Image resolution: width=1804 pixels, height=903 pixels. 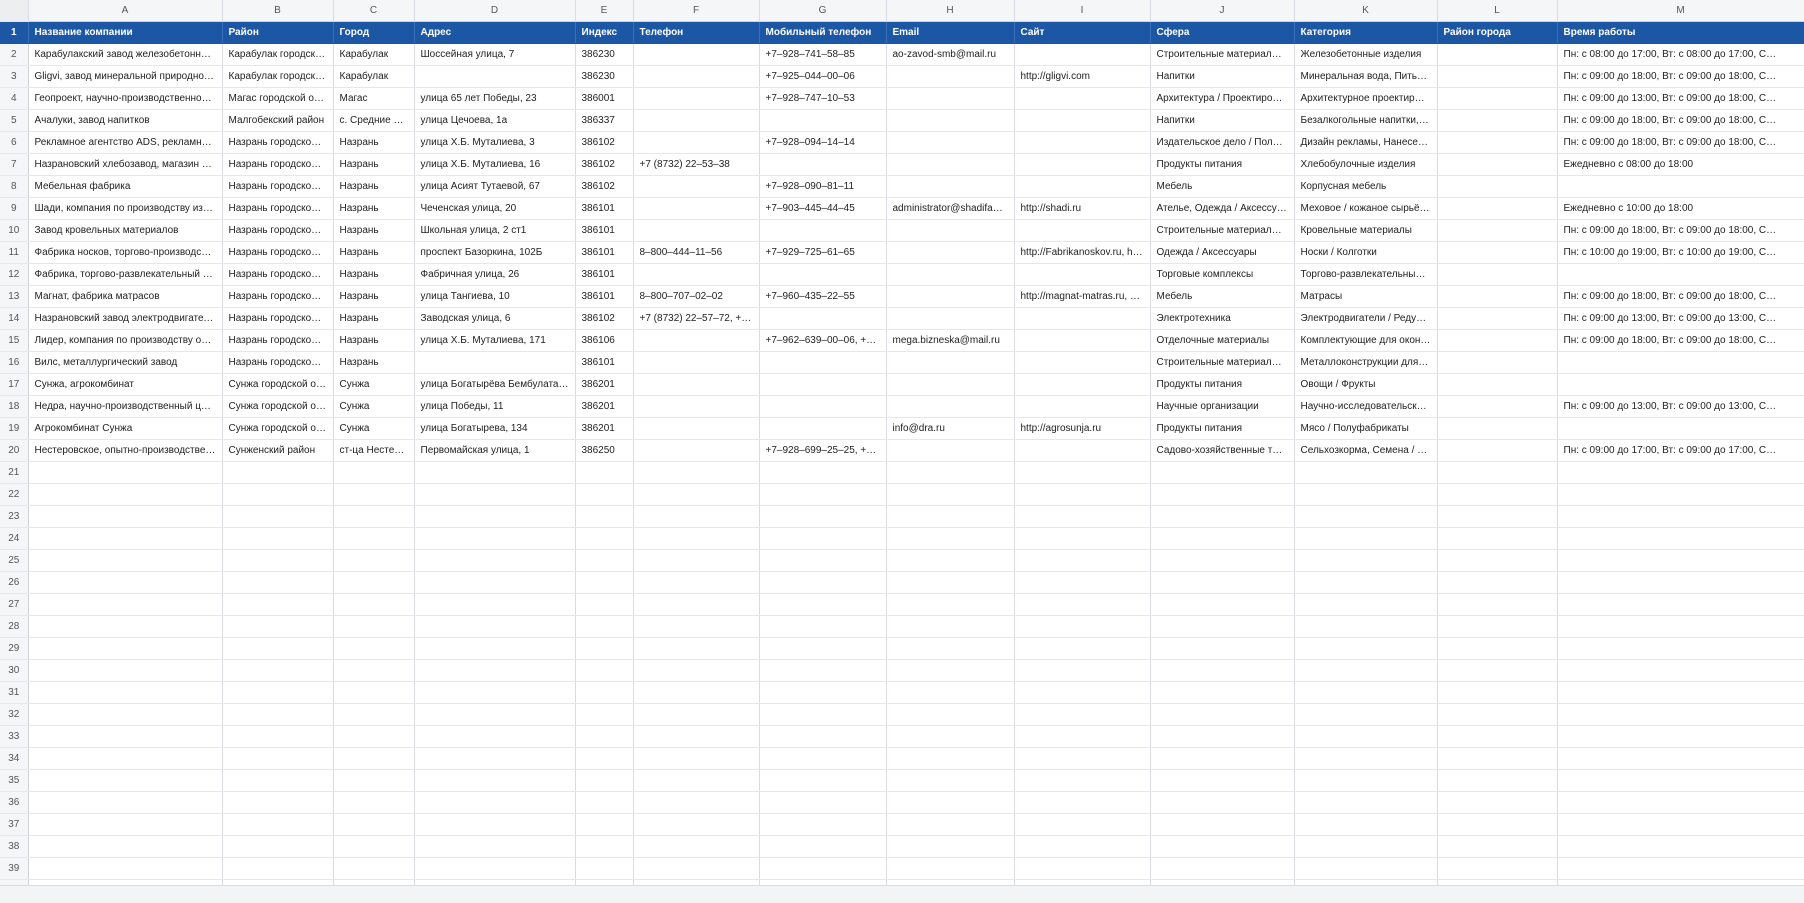 What do you see at coordinates (14, 758) in the screenshot?
I see `row-number: 34` at bounding box center [14, 758].